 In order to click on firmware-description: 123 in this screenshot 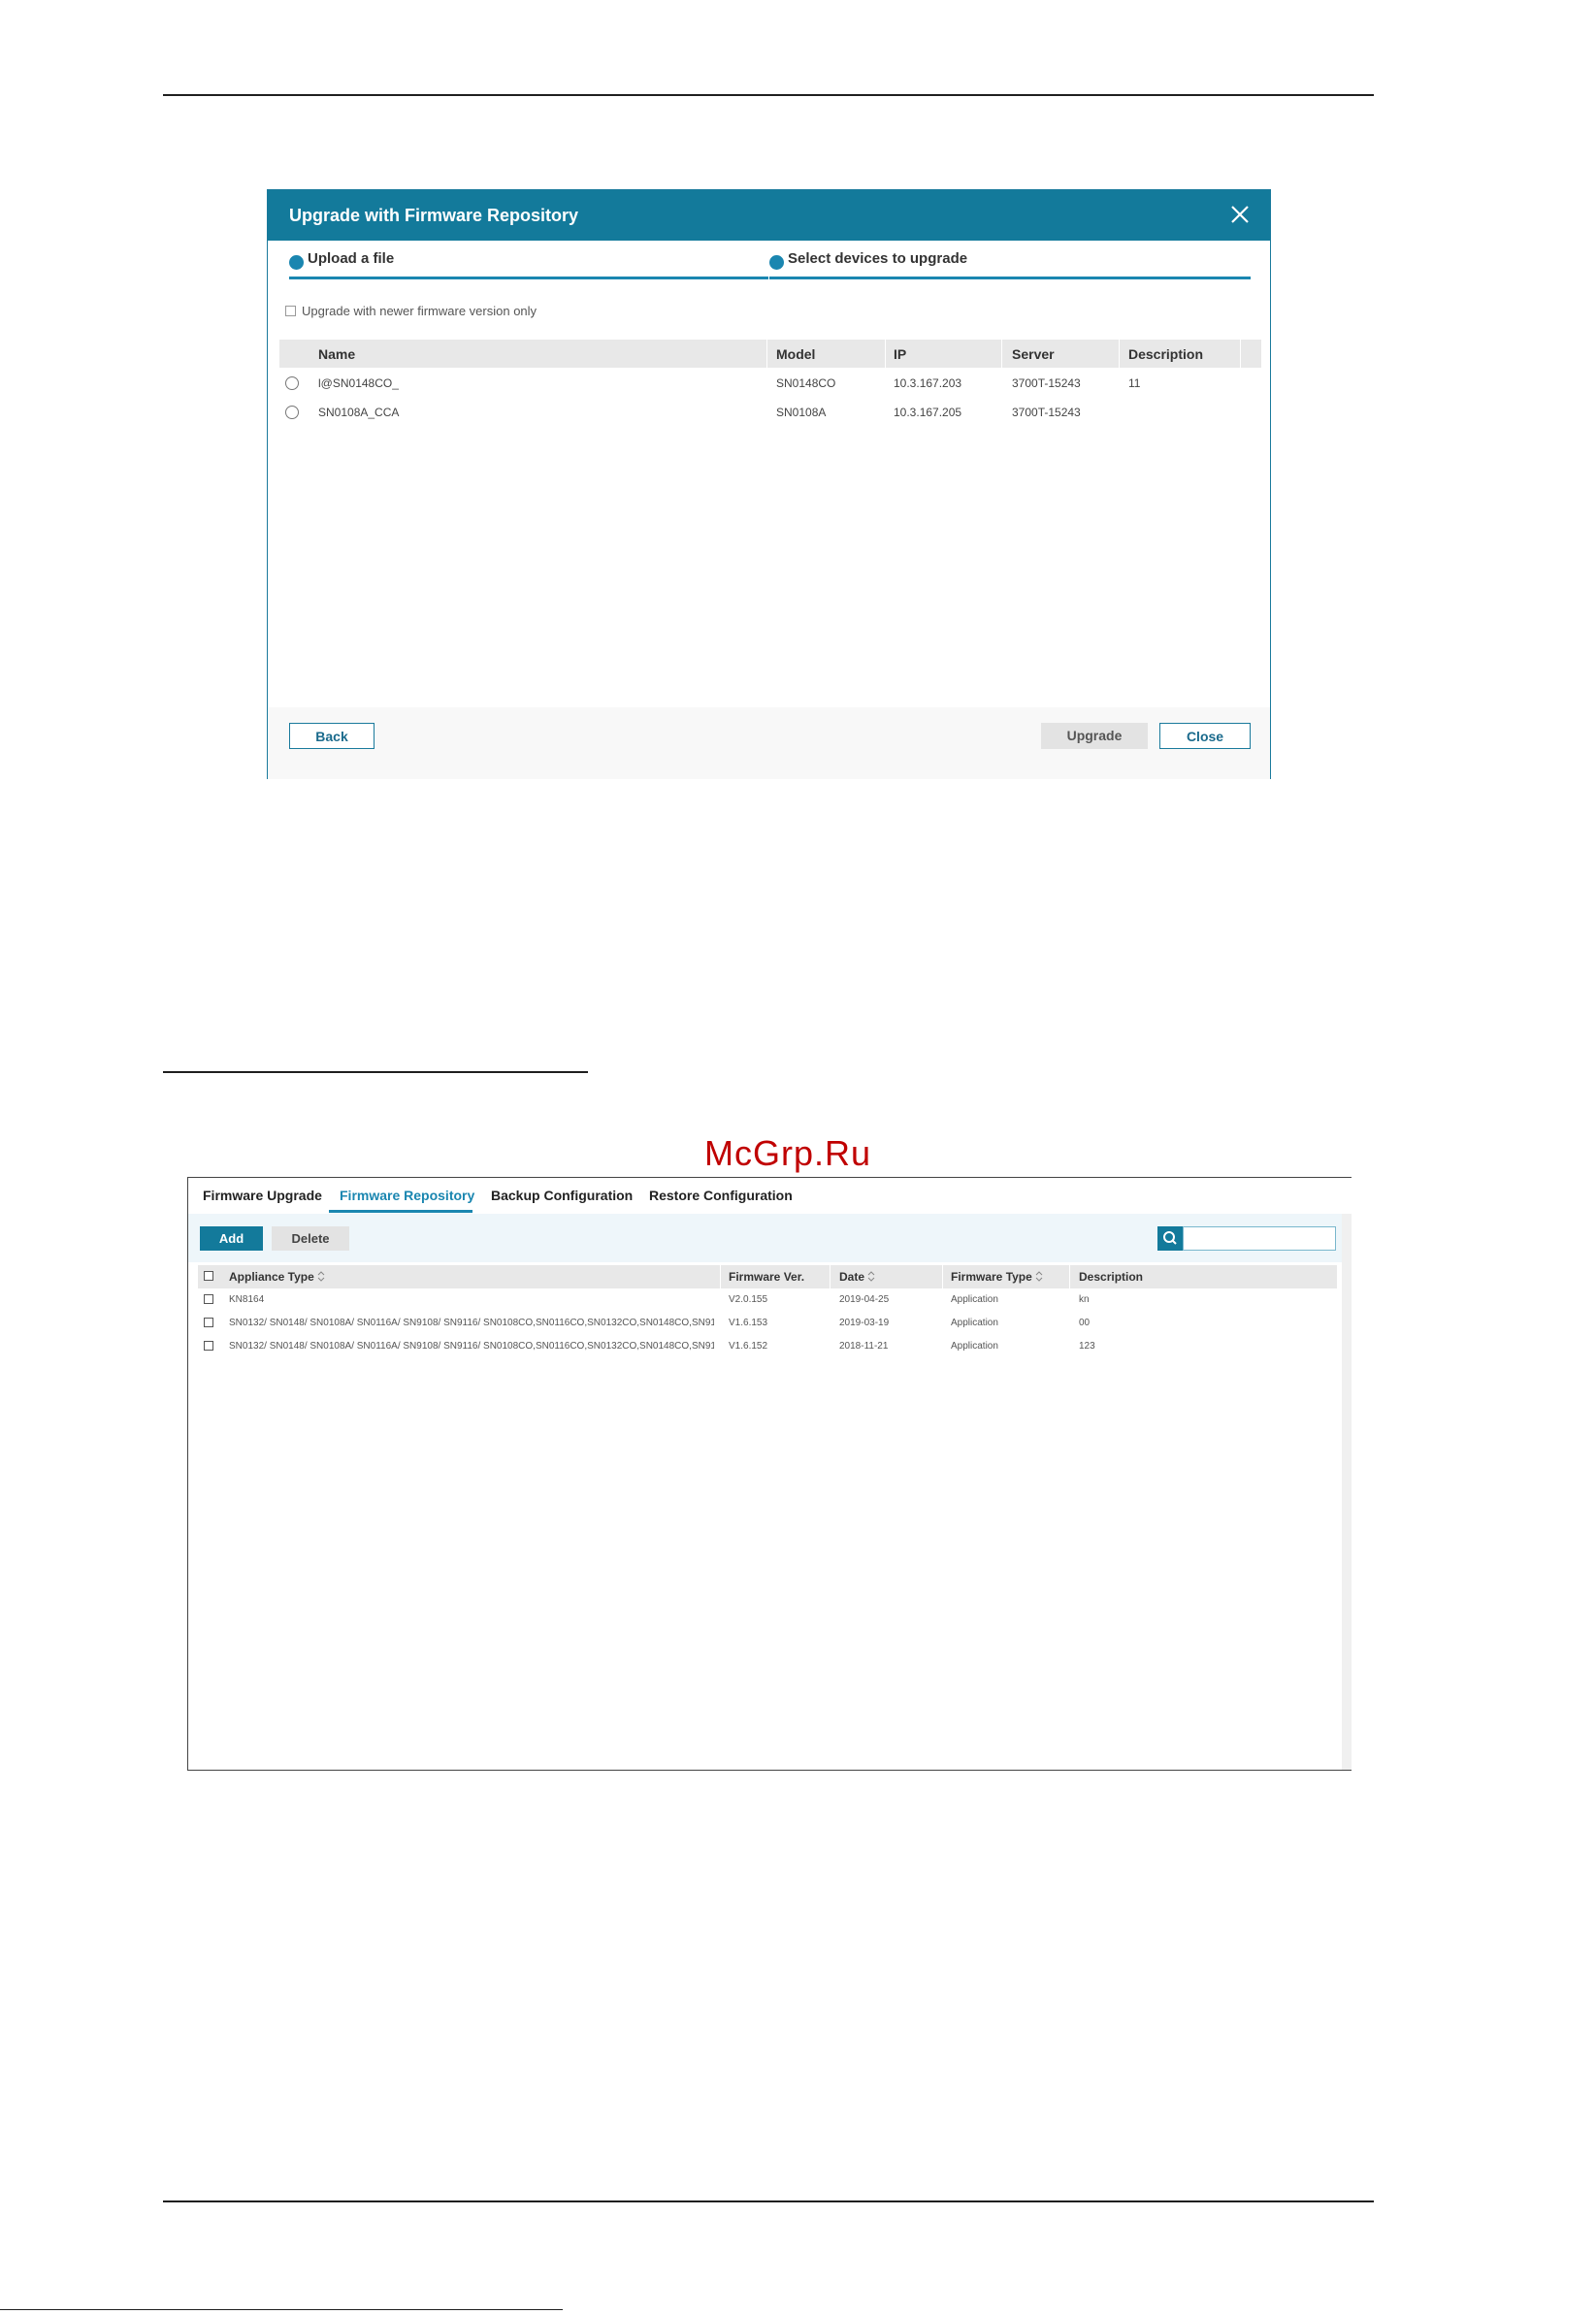, I will do `click(1087, 1346)`.